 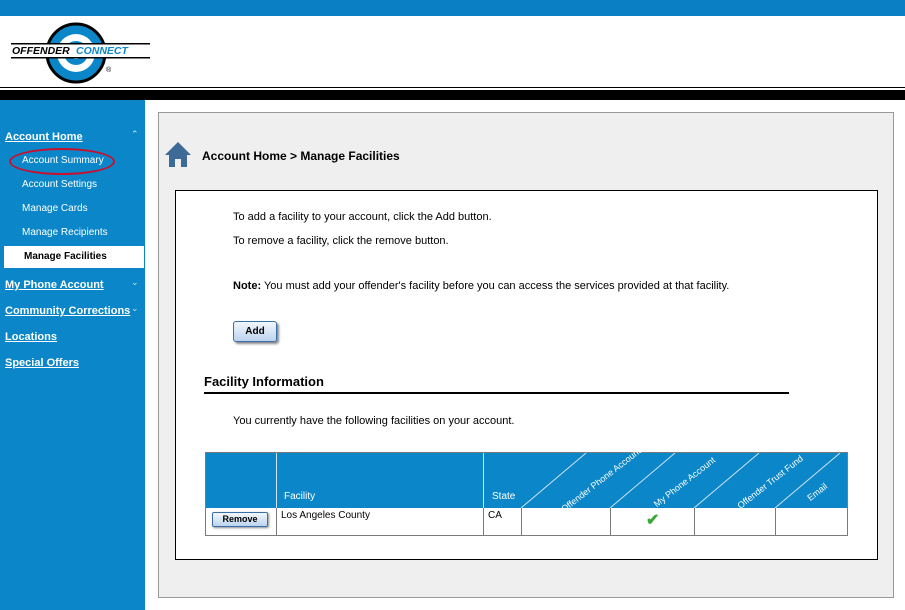 I want to click on section-divider, so click(x=496, y=393).